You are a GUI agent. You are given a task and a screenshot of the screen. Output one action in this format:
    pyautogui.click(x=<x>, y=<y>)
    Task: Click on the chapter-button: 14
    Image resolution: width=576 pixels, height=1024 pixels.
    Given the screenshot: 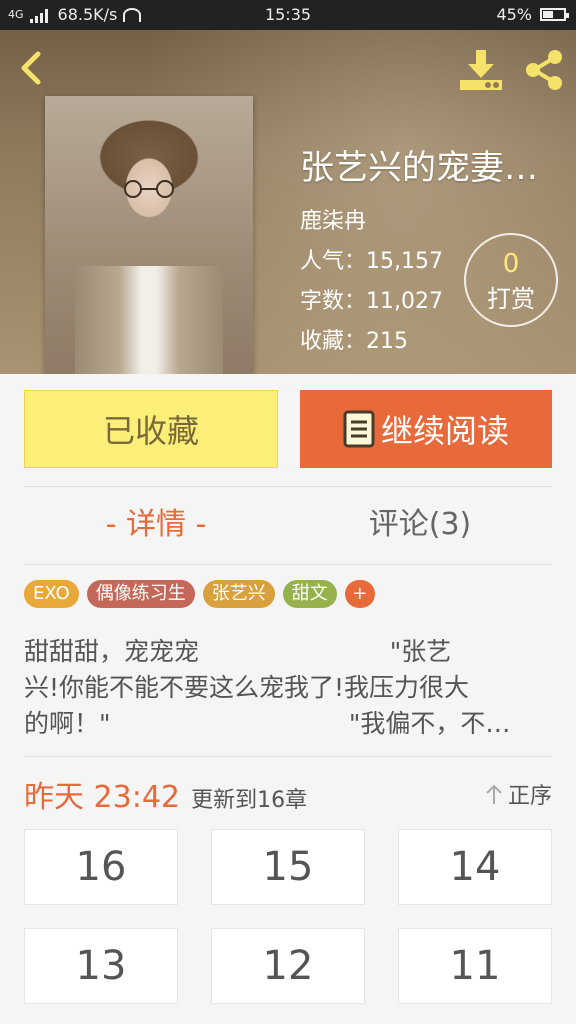 What is the action you would take?
    pyautogui.click(x=475, y=867)
    